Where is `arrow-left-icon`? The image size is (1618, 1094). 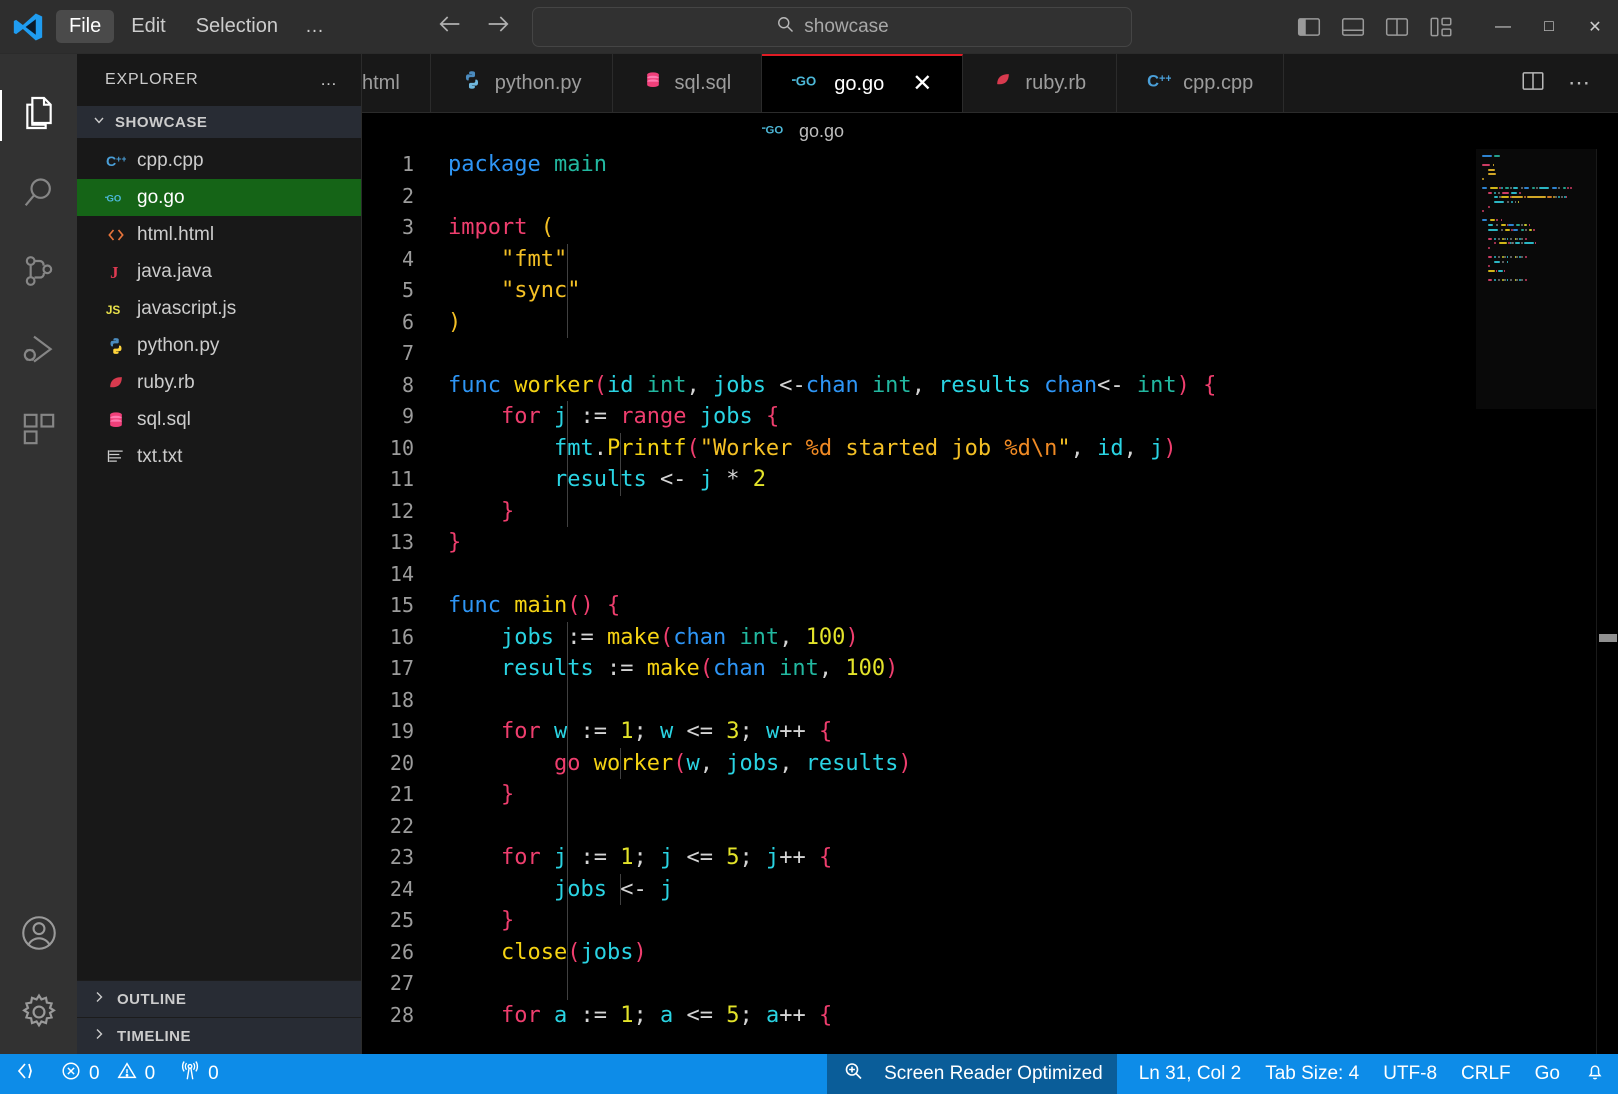
arrow-left-icon is located at coordinates (450, 26).